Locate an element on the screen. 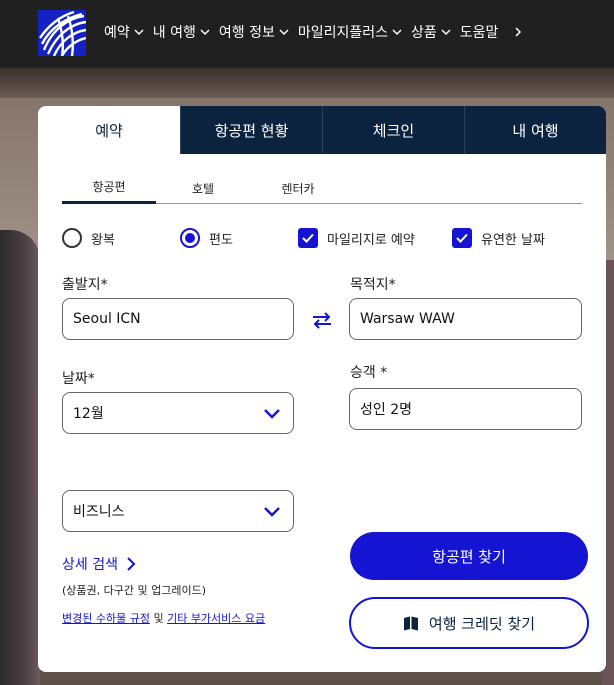  policy-conjunction: 및 is located at coordinates (158, 618).